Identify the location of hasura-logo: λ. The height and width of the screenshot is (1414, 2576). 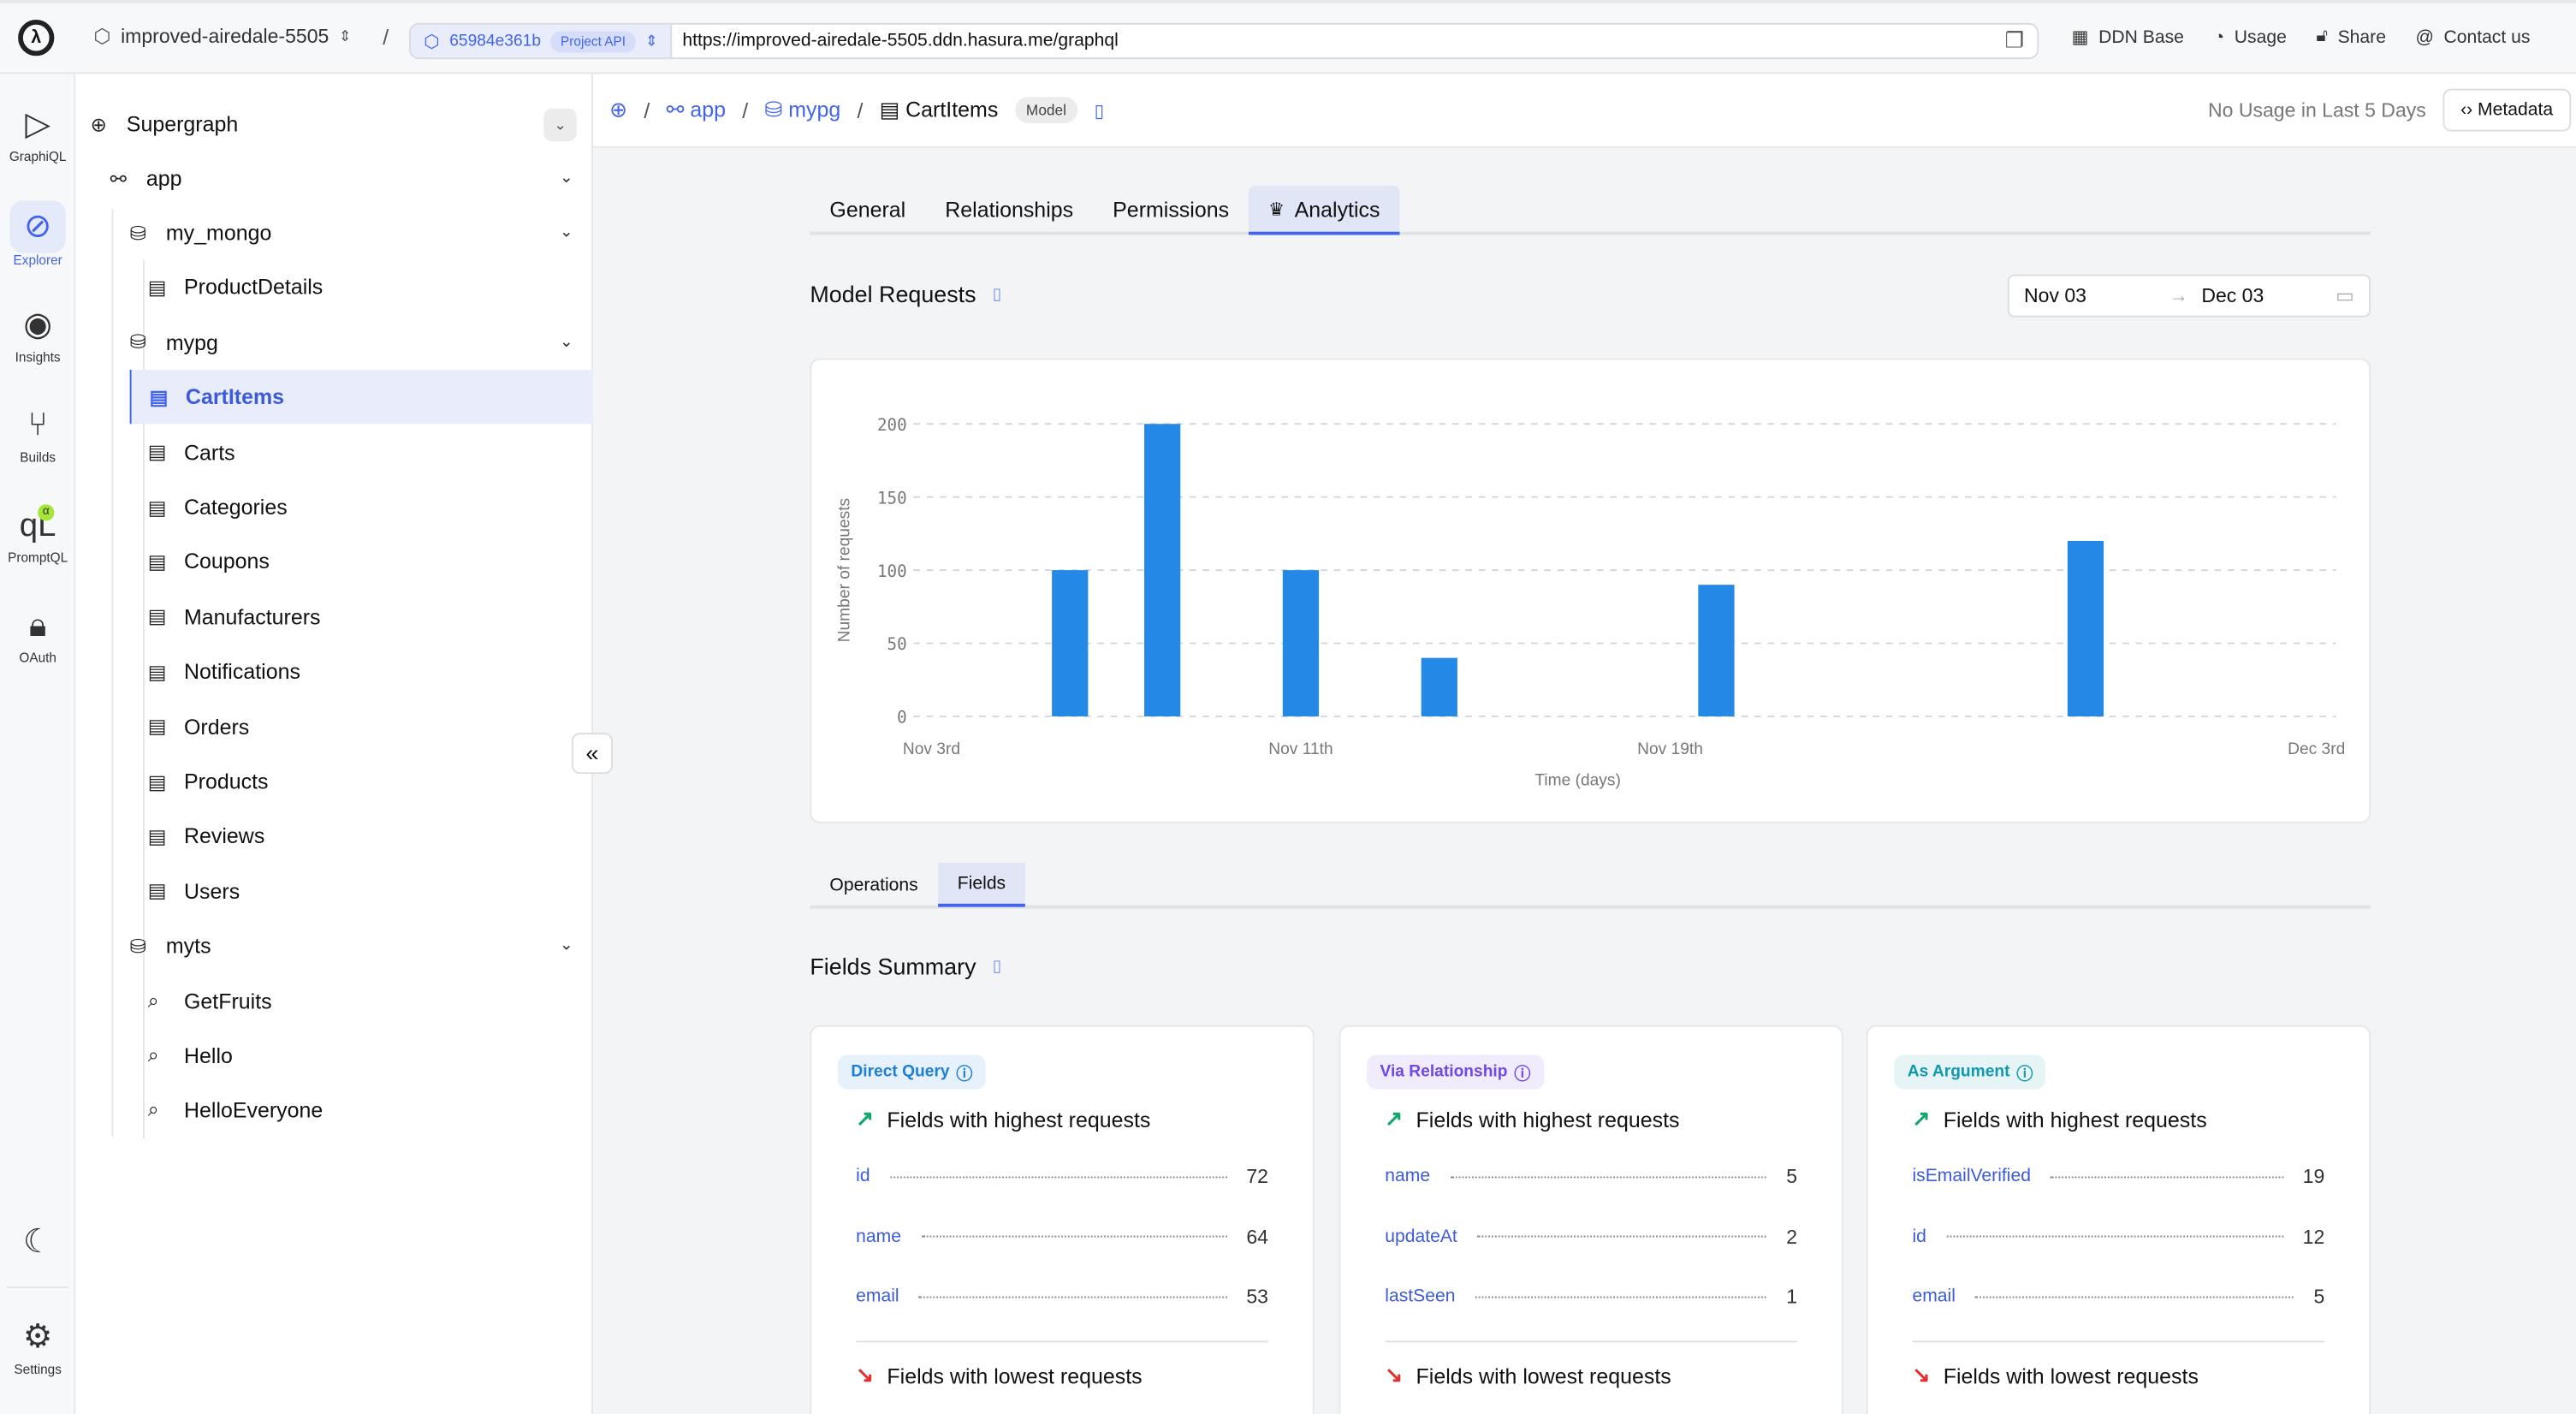
(36, 38).